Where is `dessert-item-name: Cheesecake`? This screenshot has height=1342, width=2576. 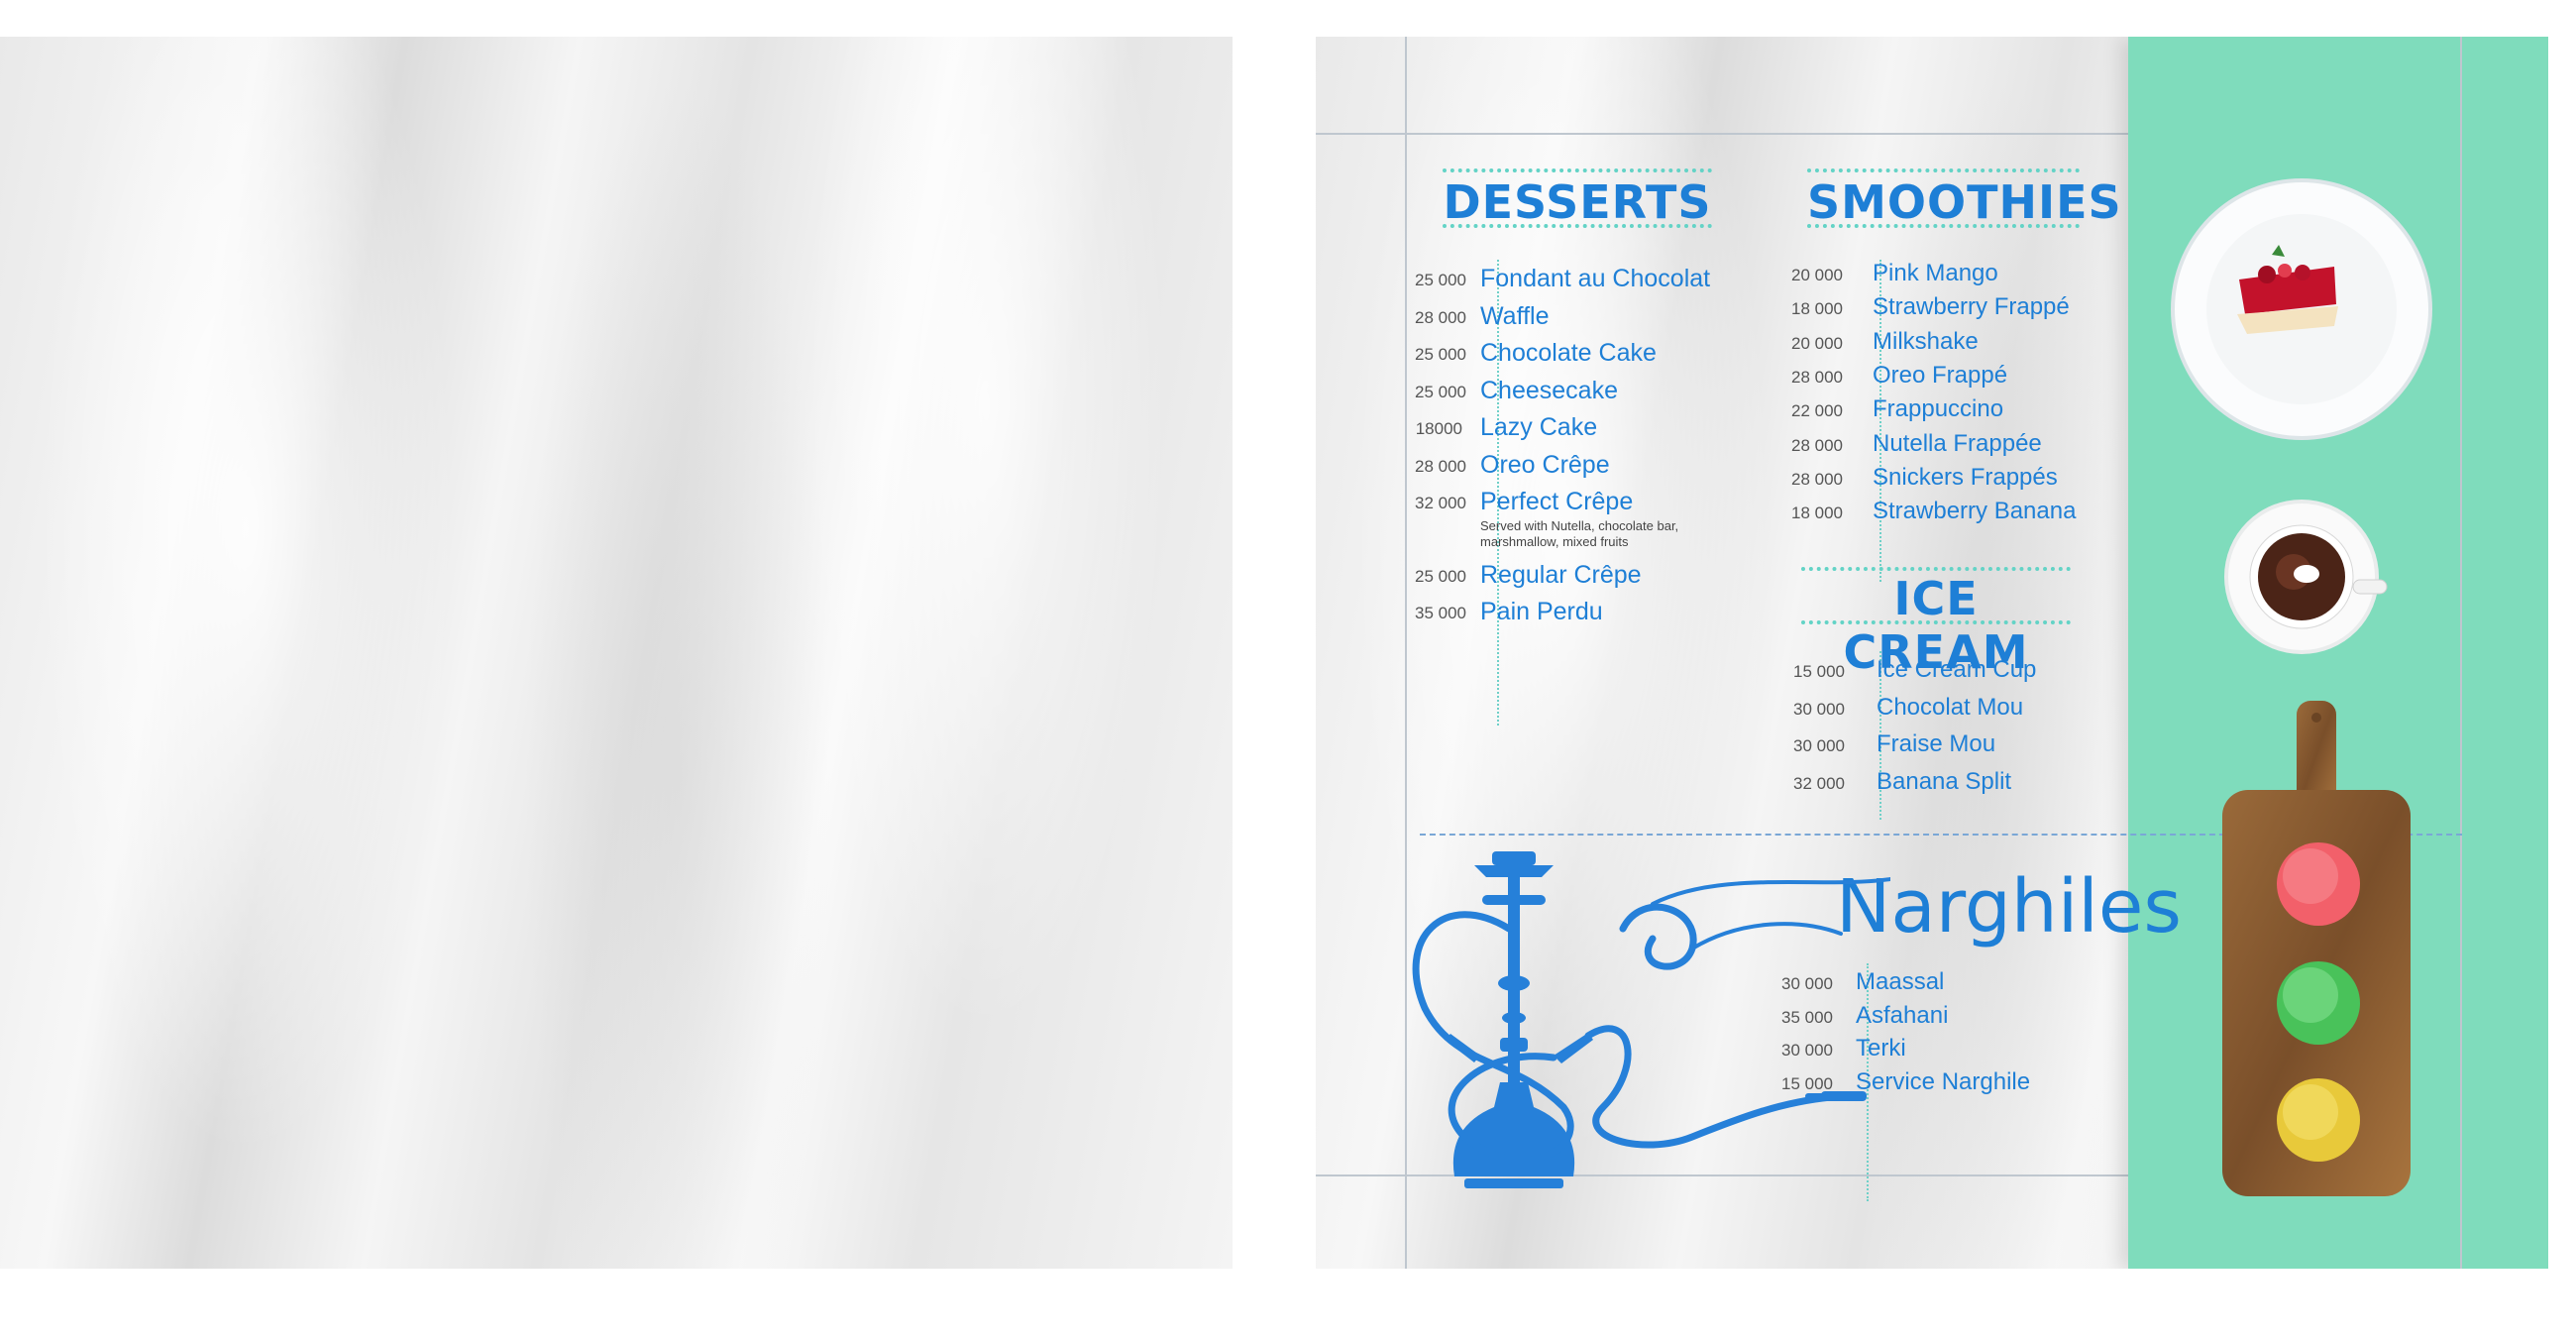 dessert-item-name: Cheesecake is located at coordinates (1549, 390).